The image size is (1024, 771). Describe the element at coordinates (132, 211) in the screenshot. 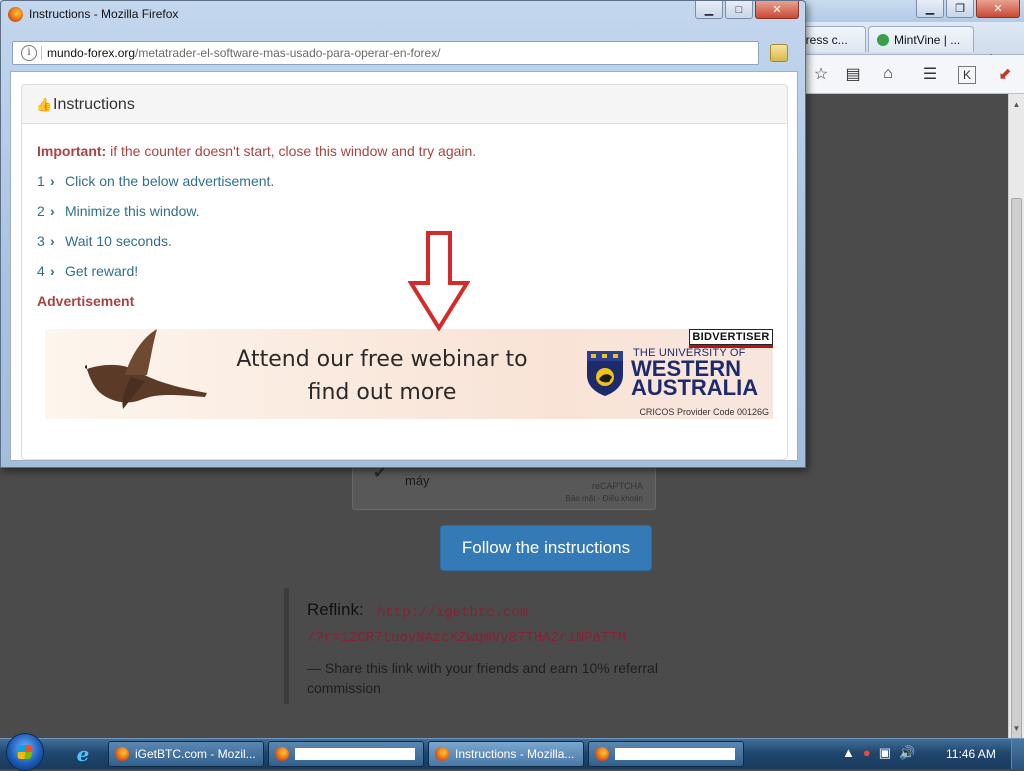

I see `step-text: Minimize this window.` at that location.